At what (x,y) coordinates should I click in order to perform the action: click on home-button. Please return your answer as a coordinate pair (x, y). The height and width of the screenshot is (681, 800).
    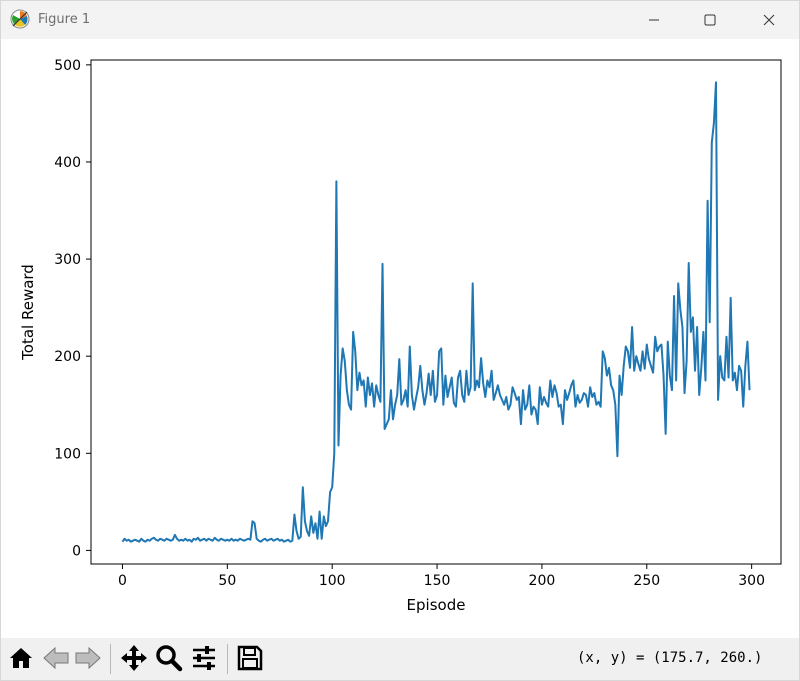
    Looking at the image, I should click on (21, 658).